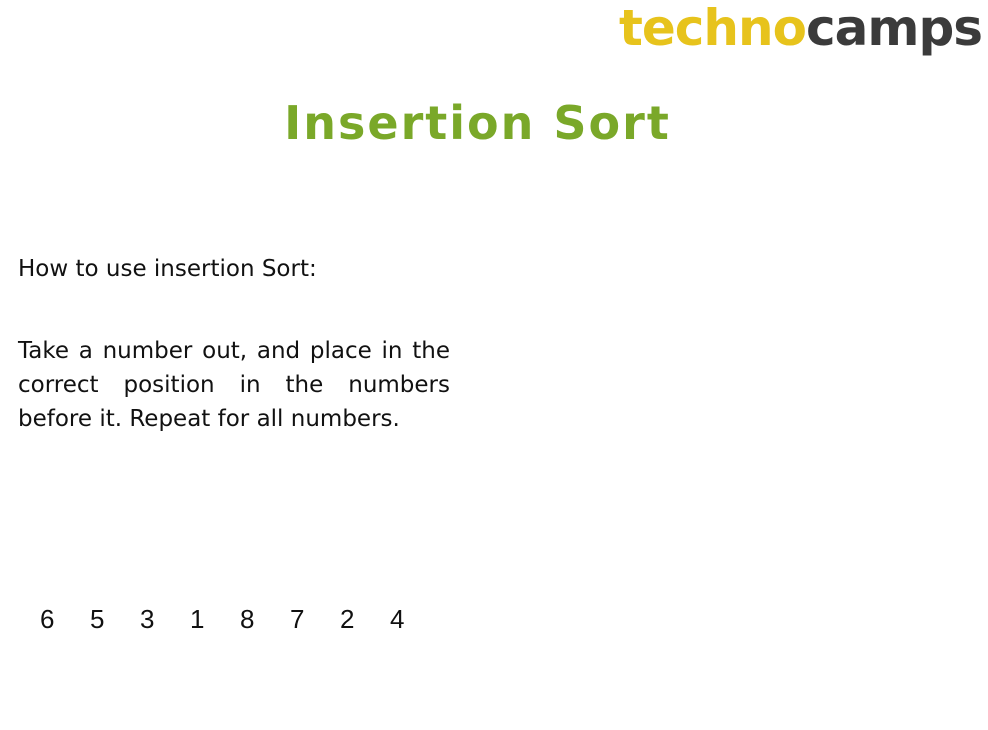  Describe the element at coordinates (894, 28) in the screenshot. I see `logo-text-camps: camps` at that location.